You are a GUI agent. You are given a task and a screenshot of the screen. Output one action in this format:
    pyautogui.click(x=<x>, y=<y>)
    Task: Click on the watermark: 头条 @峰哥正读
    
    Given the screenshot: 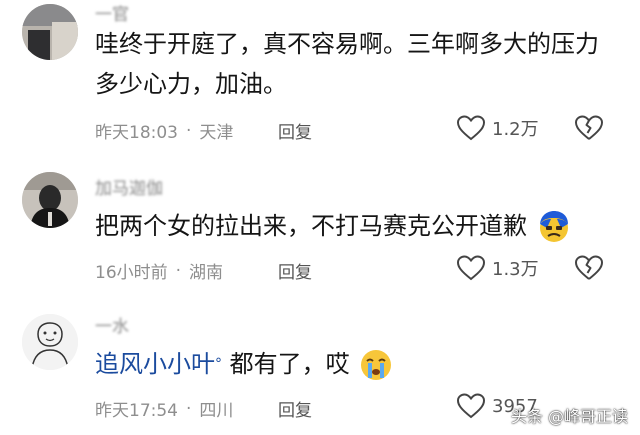 What is the action you would take?
    pyautogui.click(x=569, y=415)
    